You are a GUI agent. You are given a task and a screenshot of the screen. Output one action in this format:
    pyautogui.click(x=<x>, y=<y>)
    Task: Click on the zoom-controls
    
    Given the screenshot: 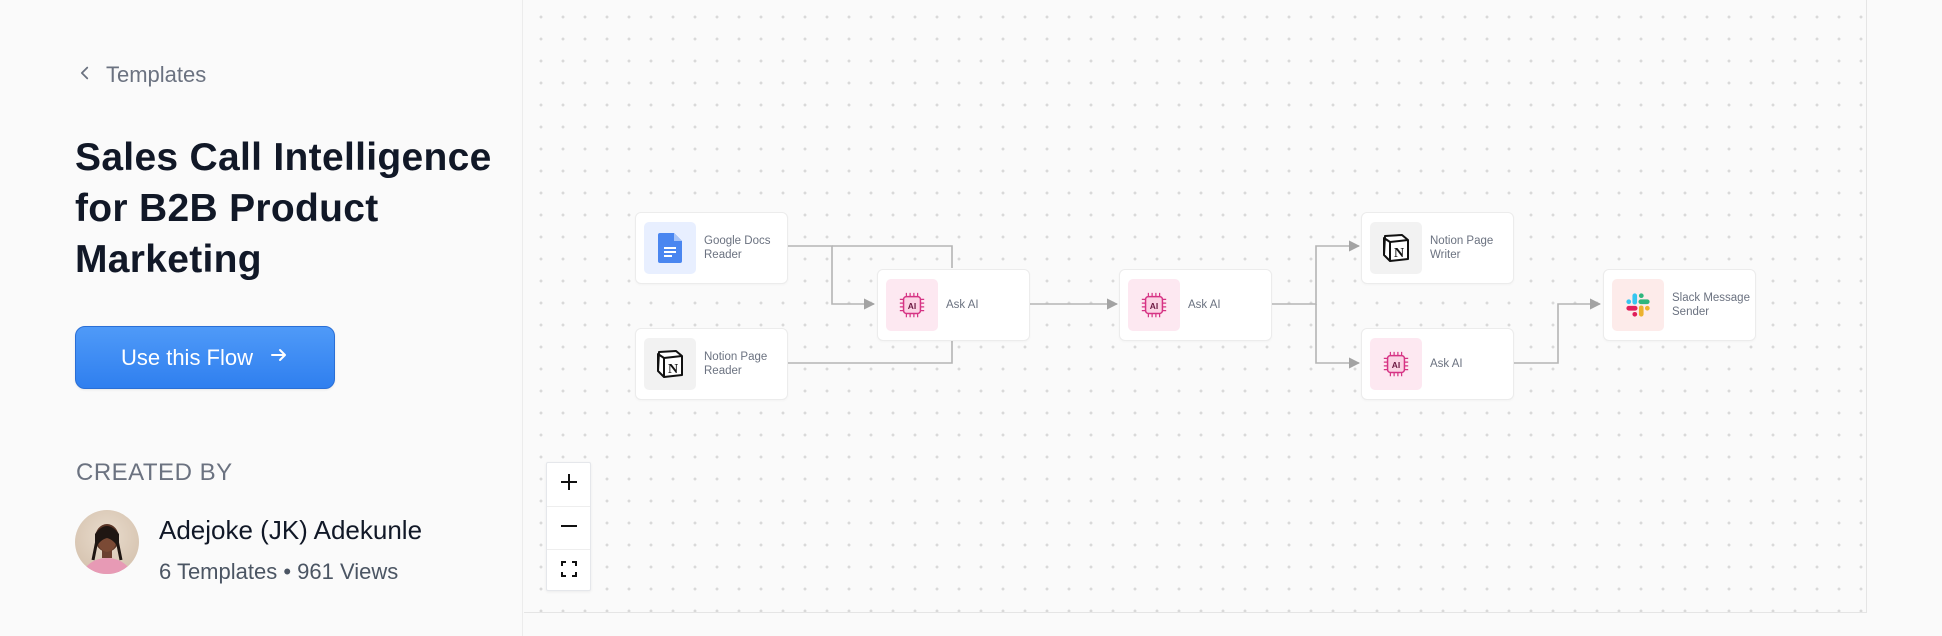 What is the action you would take?
    pyautogui.click(x=568, y=526)
    